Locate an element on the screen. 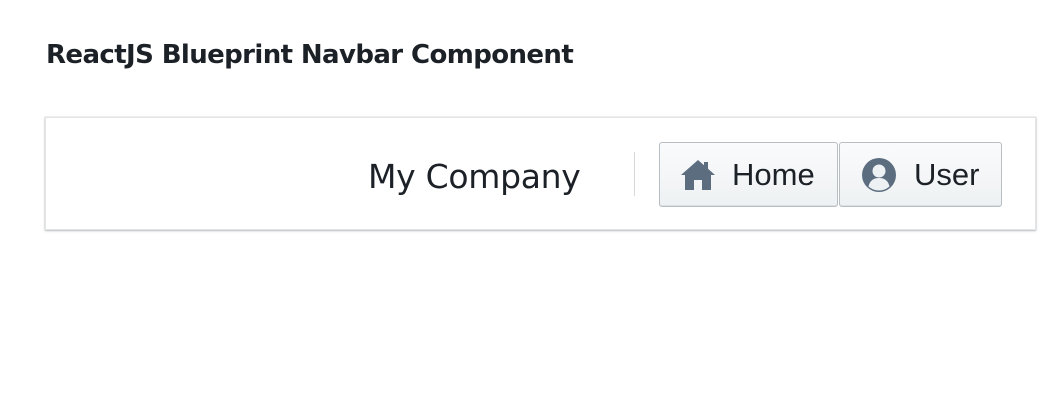 The height and width of the screenshot is (403, 1063). user-button-label: User is located at coordinates (947, 174).